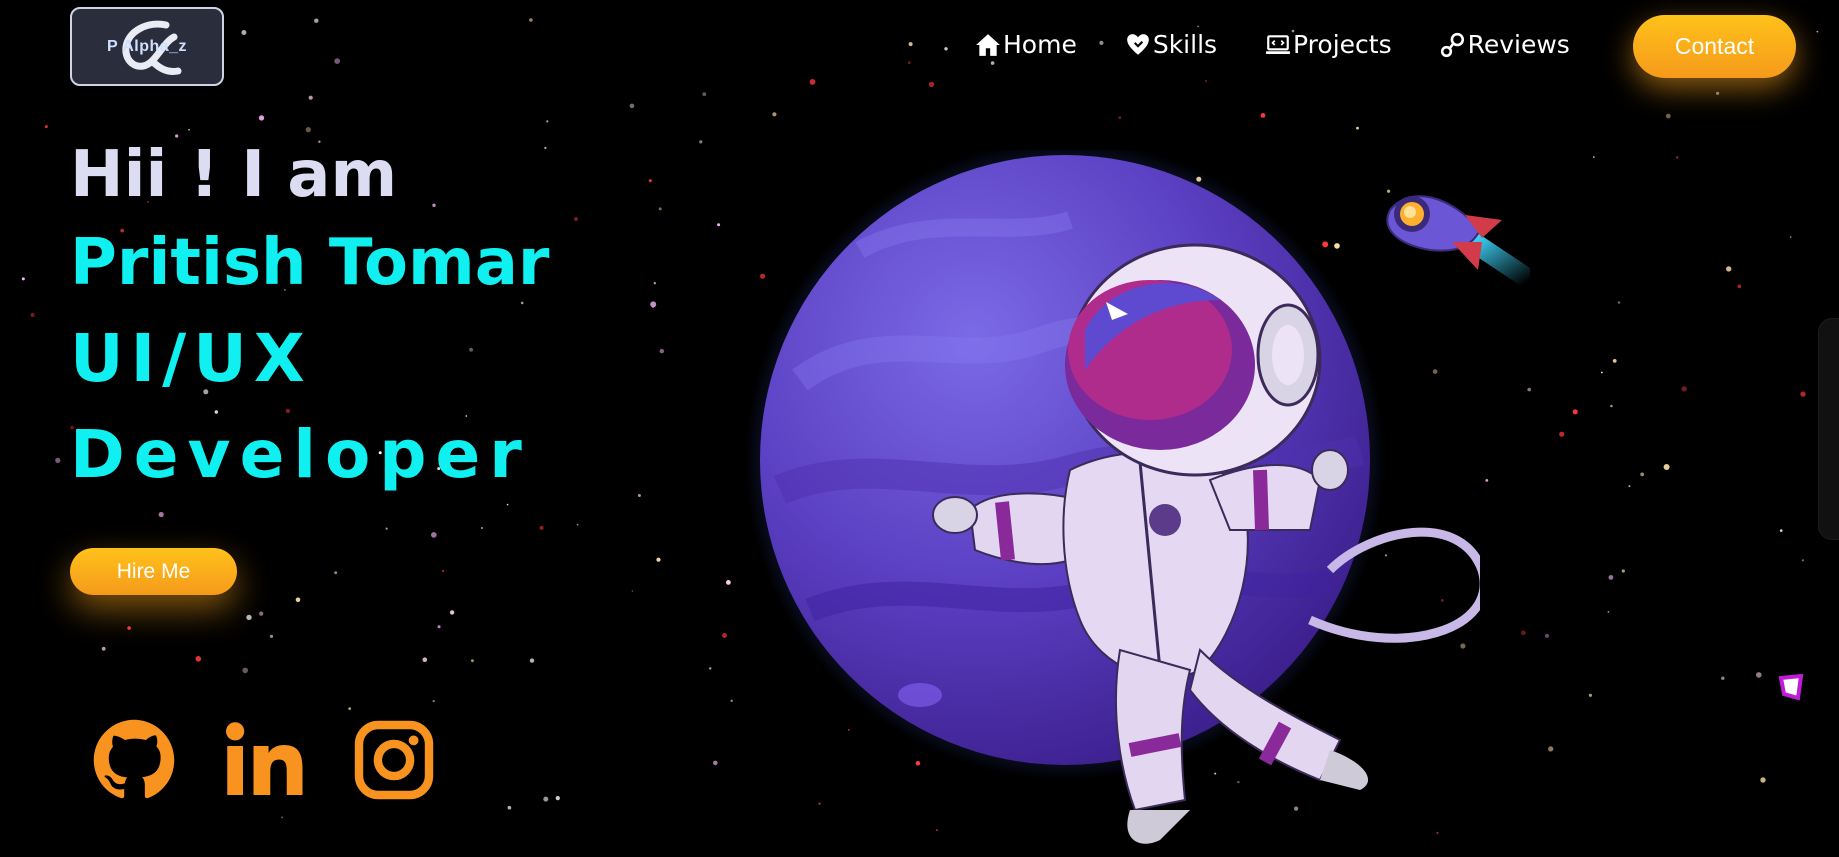  I want to click on hero-greeting: Hii ! I am, so click(234, 175).